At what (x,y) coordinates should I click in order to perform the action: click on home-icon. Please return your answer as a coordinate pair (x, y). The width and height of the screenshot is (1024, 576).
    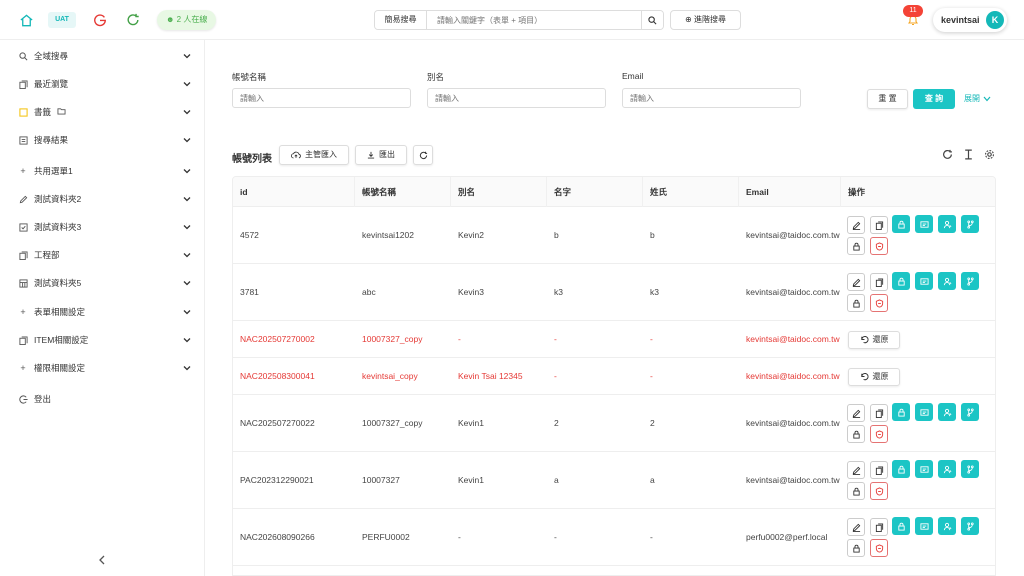
    Looking at the image, I should click on (26, 20).